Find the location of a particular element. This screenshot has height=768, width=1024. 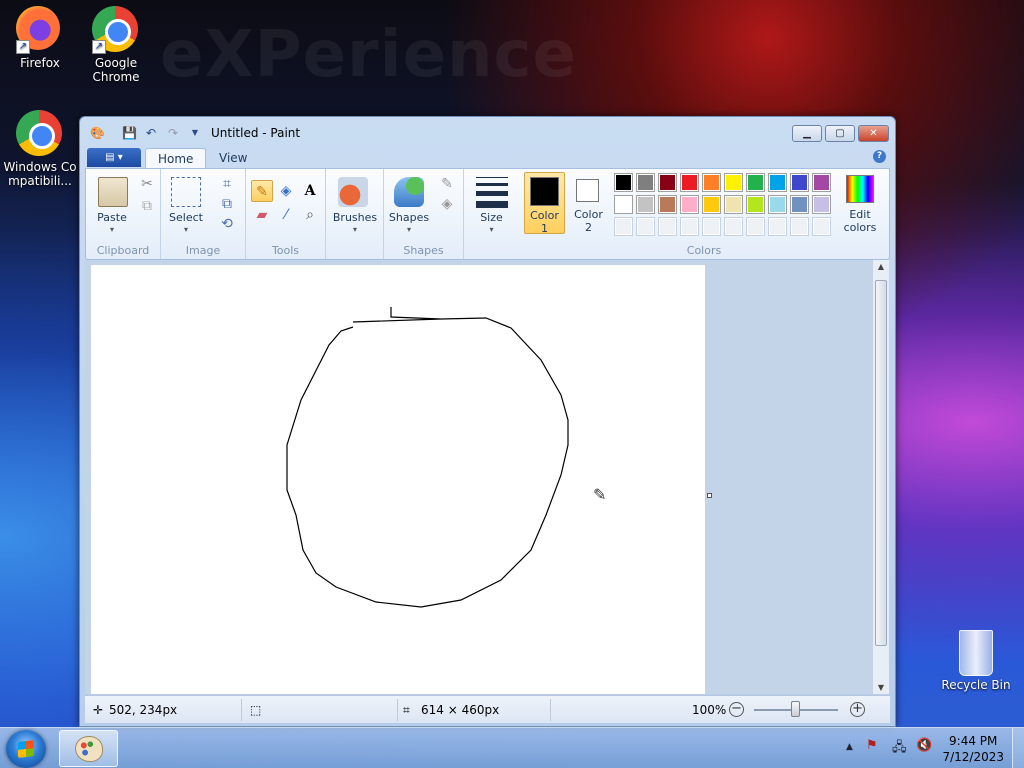

pencil-icon: ✎ is located at coordinates (262, 191).